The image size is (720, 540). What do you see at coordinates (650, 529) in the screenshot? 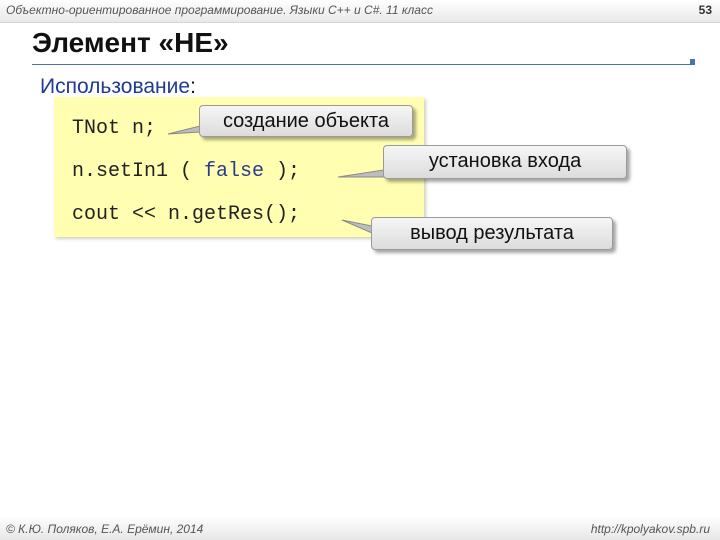
I see `footer-url: http://kpolyakov.spb.ru` at bounding box center [650, 529].